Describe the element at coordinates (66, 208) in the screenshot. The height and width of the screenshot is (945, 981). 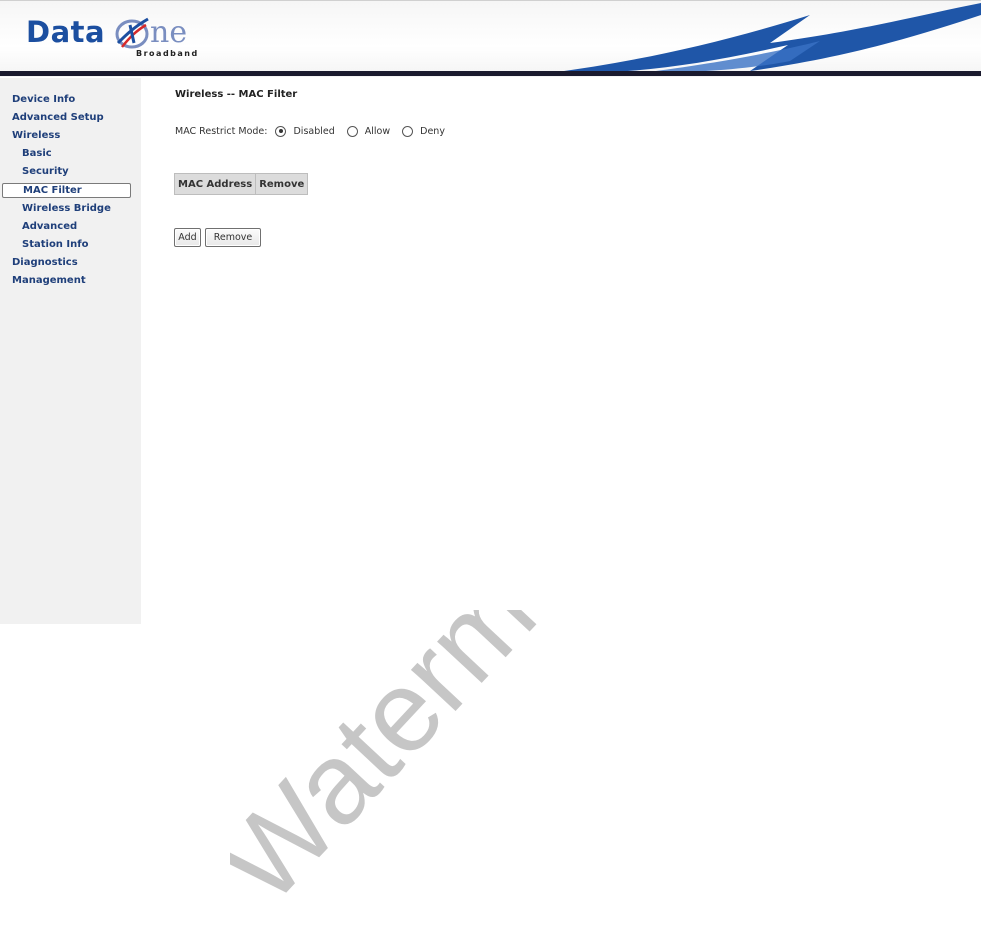
I see `sidebar-item-wireless-bridge: Wireless Bridge` at that location.